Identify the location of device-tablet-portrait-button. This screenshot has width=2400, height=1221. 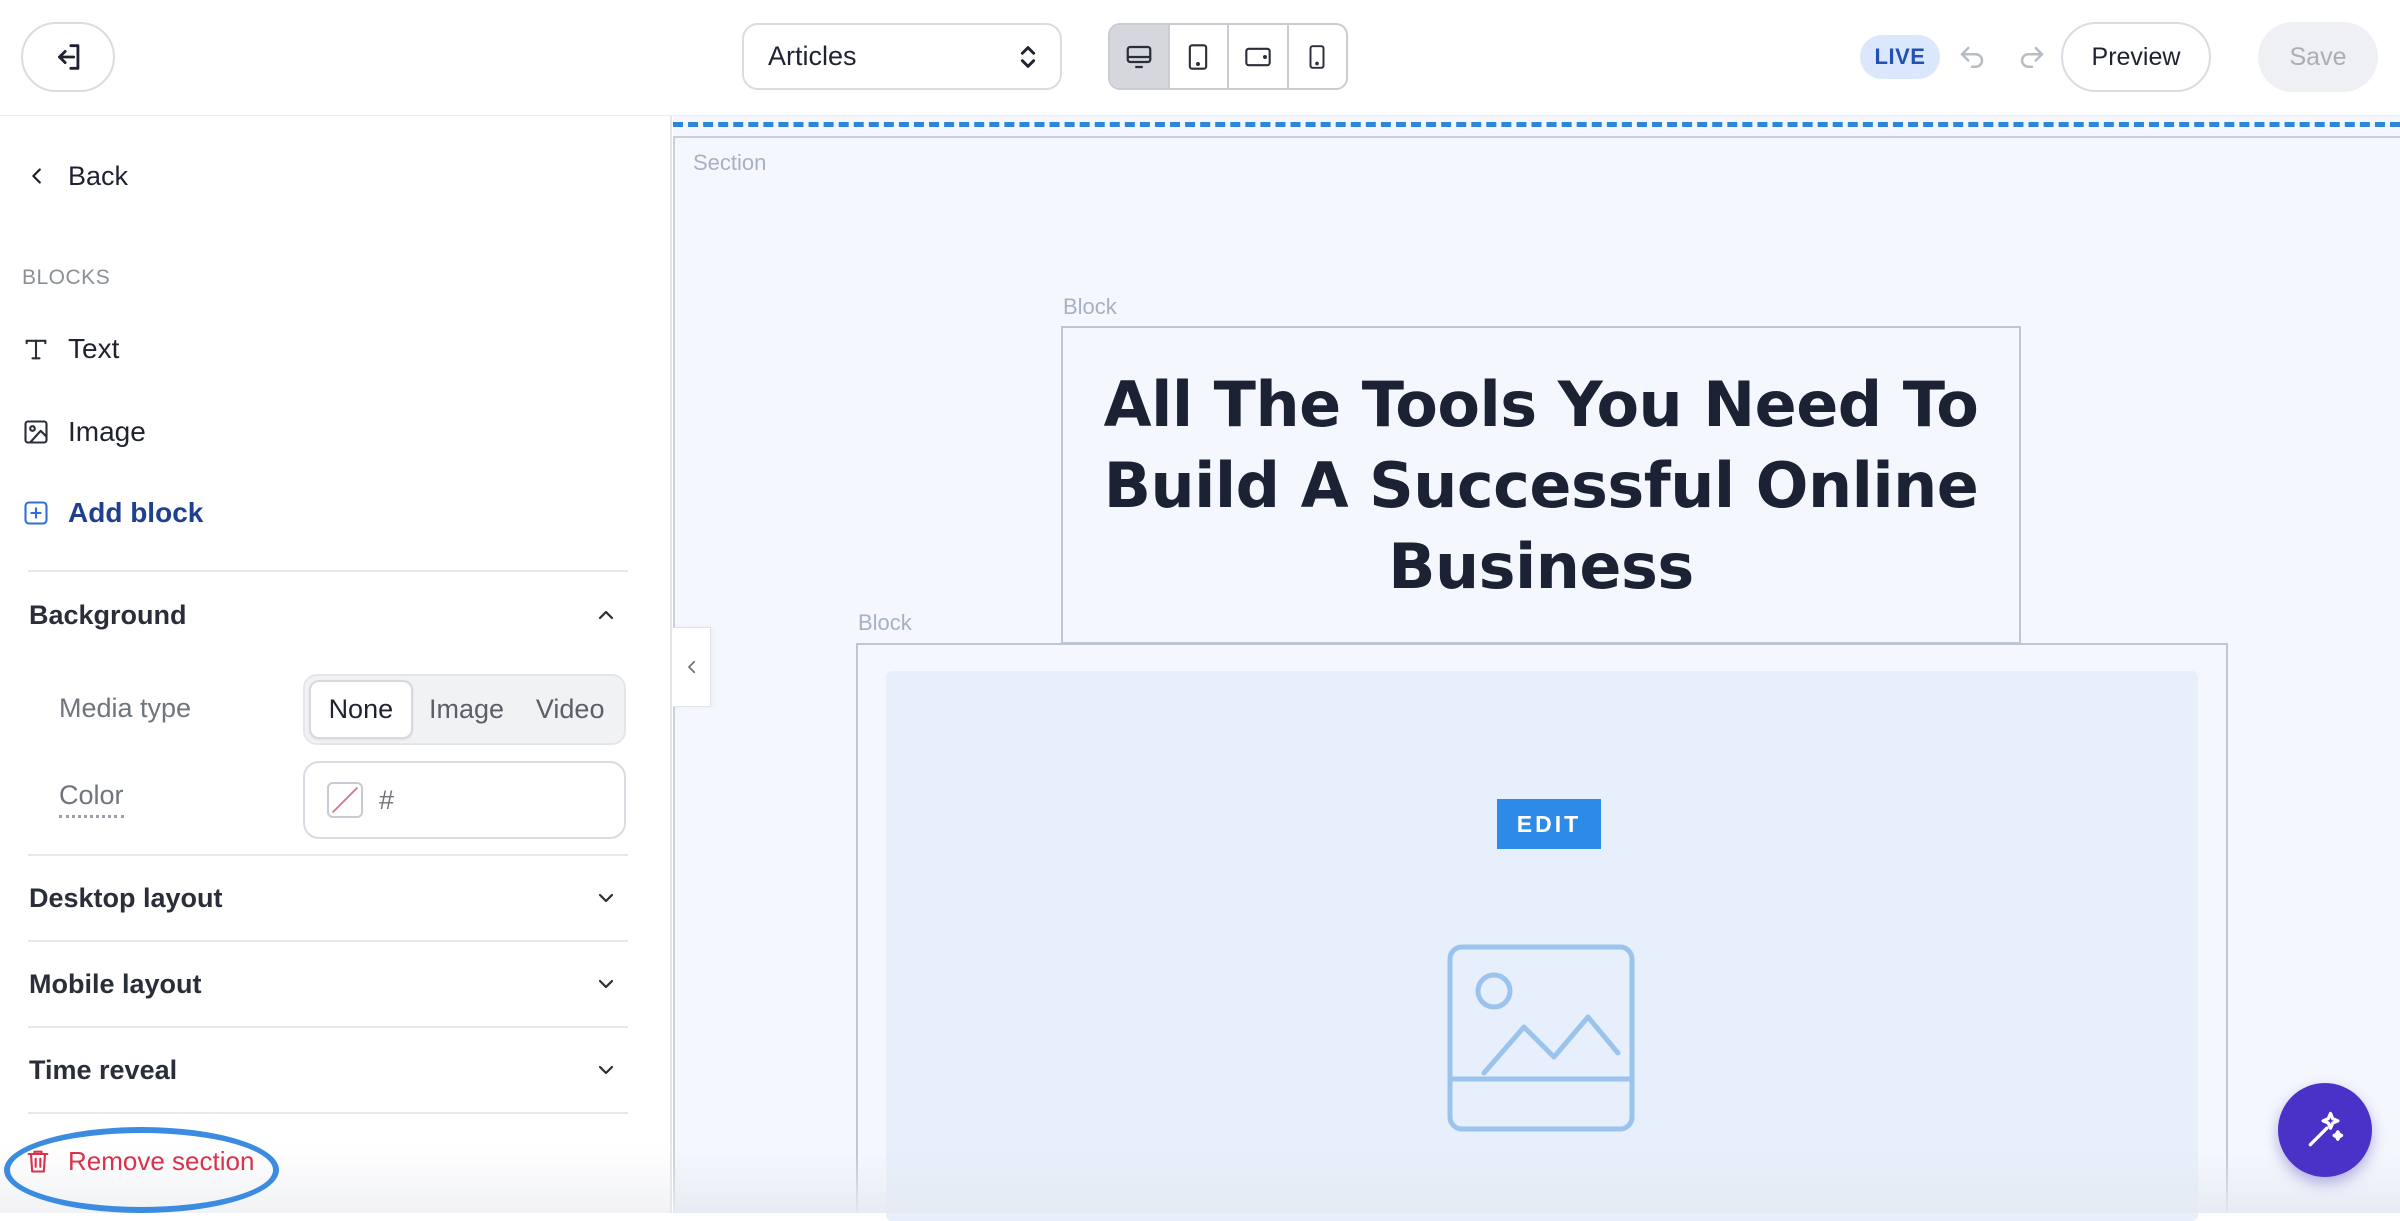
(1199, 56).